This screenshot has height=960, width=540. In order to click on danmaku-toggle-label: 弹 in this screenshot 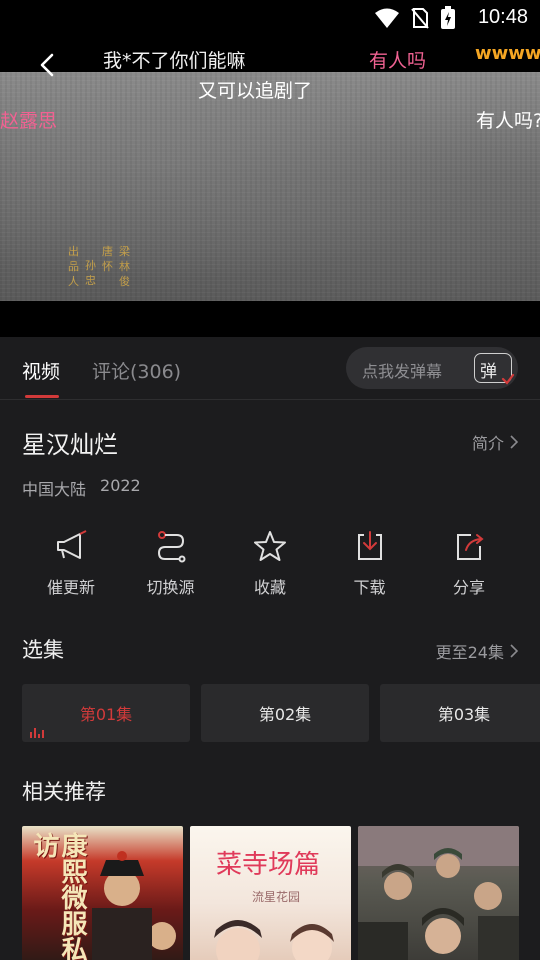, I will do `click(488, 372)`.